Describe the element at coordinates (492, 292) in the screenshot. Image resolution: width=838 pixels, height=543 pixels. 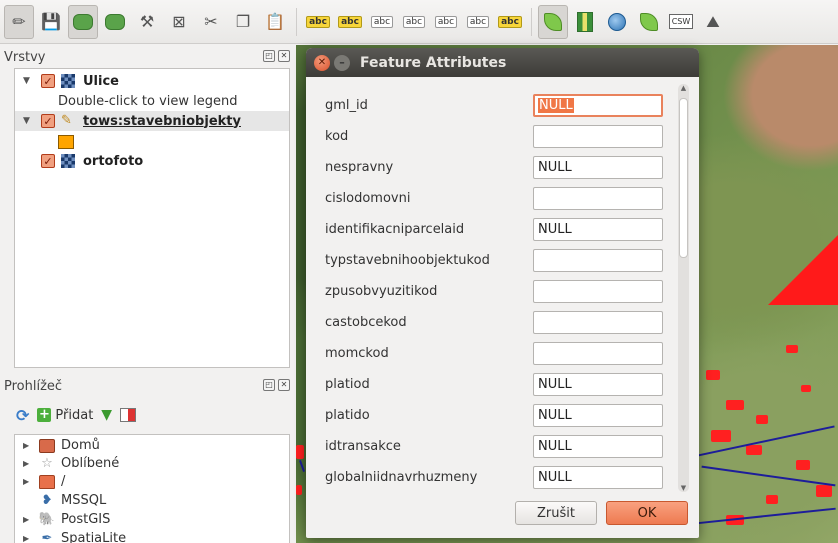
I see `field-row-zpusobvyuzitikod: zpusobvyuzitikod` at that location.